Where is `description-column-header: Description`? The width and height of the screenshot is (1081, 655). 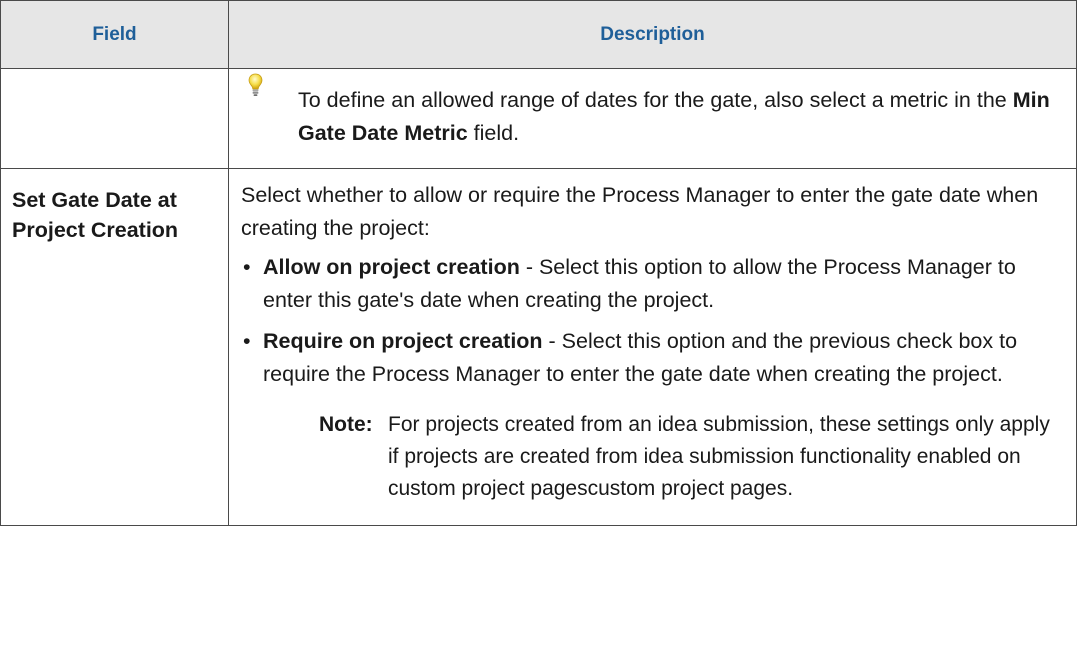 description-column-header: Description is located at coordinates (652, 34).